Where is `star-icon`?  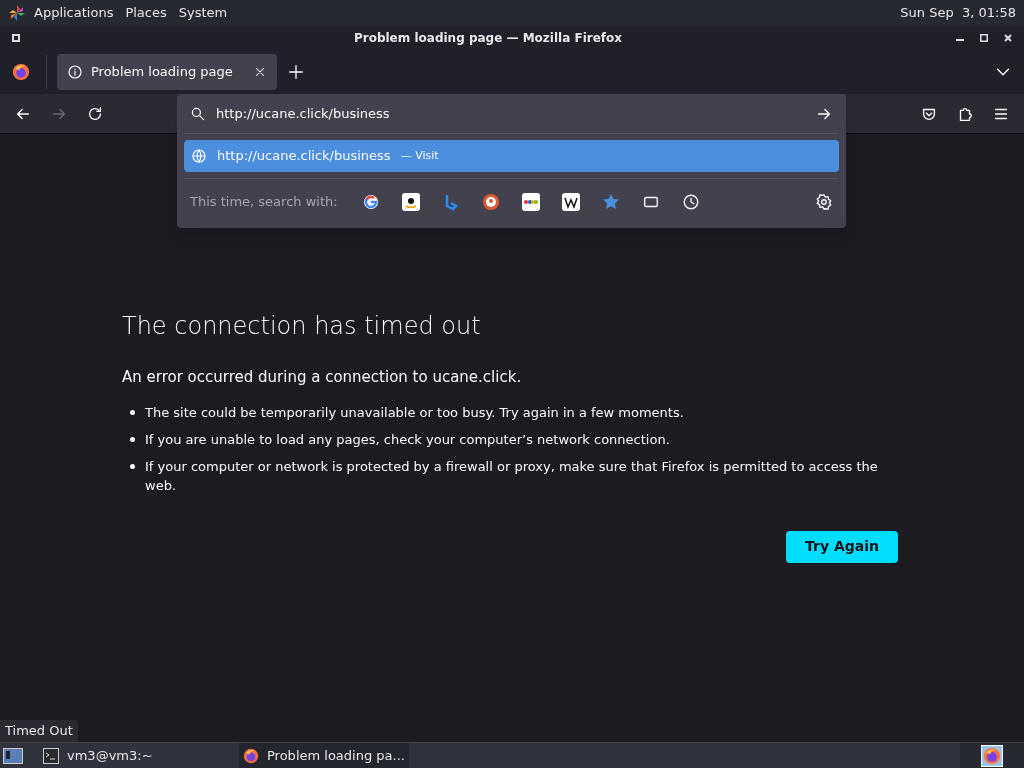
star-icon is located at coordinates (610, 201).